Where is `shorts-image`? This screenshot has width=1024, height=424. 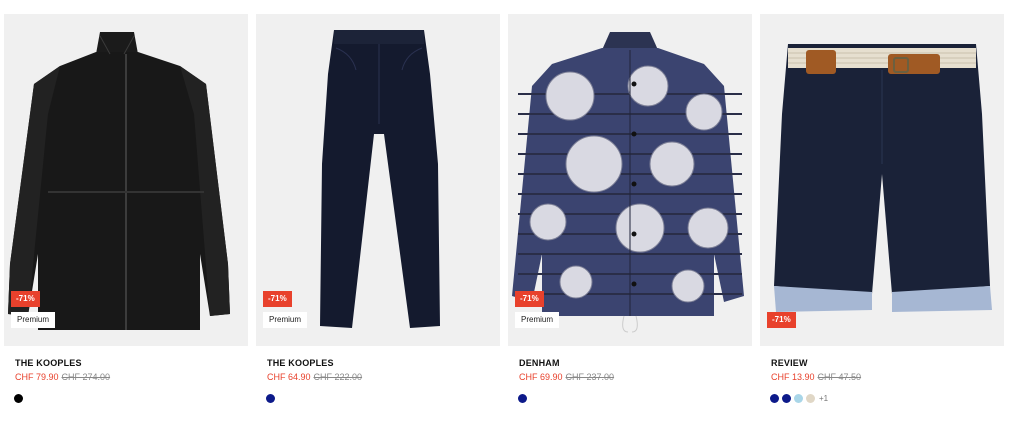 shorts-image is located at coordinates (883, 178).